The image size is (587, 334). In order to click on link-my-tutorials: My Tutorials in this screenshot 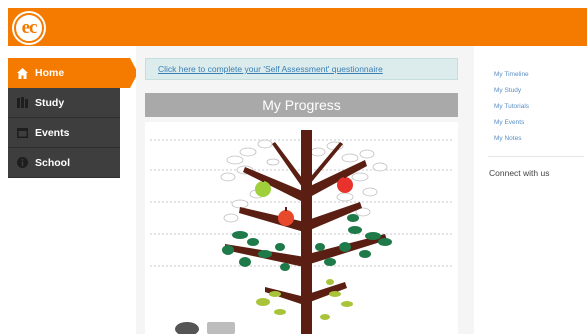, I will do `click(511, 107)`.